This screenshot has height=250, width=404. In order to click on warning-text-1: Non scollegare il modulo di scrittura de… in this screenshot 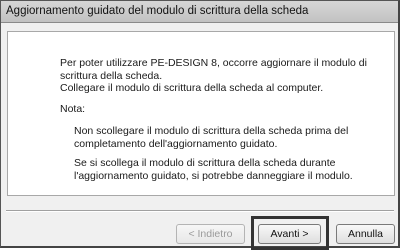, I will do `click(211, 137)`.